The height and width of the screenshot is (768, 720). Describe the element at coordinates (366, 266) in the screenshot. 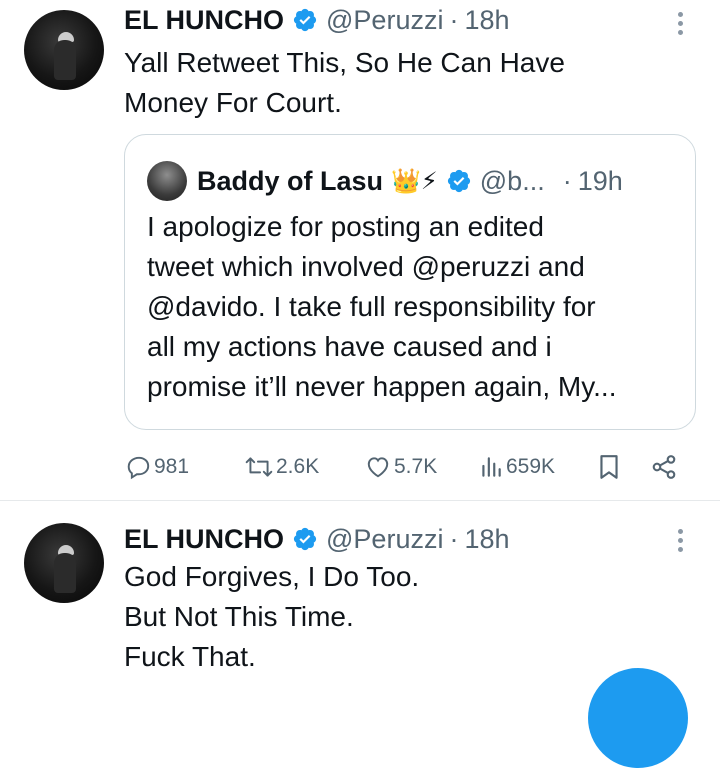

I see `quoted-text-line: tweet which involved @peruzzi and` at that location.